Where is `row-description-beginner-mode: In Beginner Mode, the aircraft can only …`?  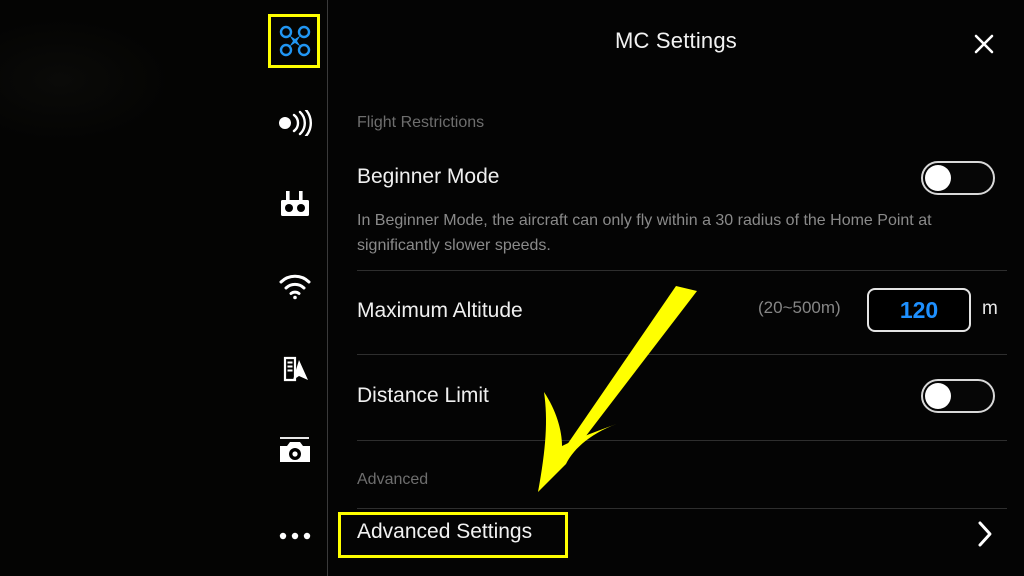 row-description-beginner-mode: In Beginner Mode, the aircraft can only … is located at coordinates (644, 233).